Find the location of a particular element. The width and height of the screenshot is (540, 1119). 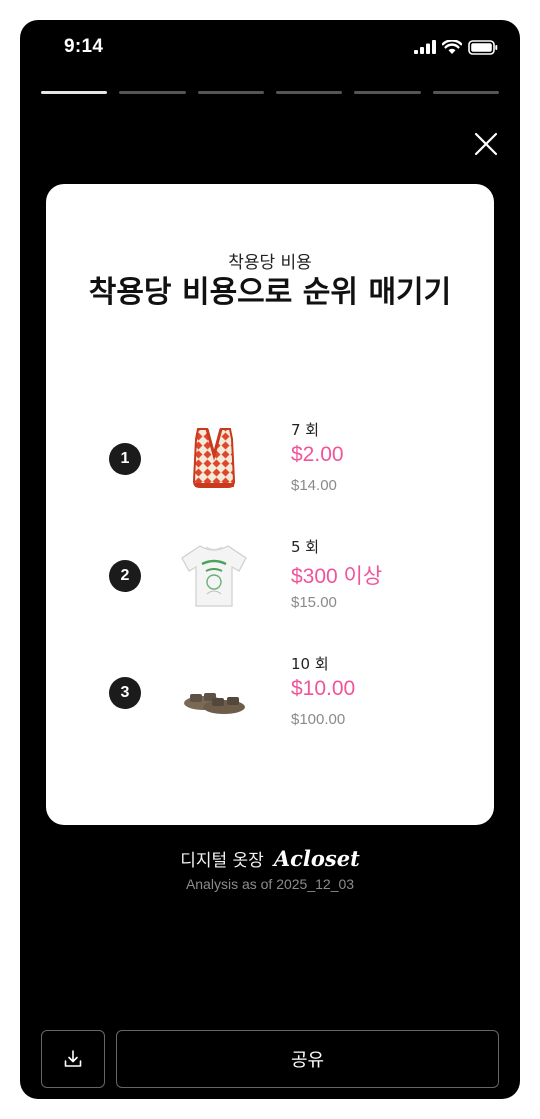

signal-icon is located at coordinates (425, 47).